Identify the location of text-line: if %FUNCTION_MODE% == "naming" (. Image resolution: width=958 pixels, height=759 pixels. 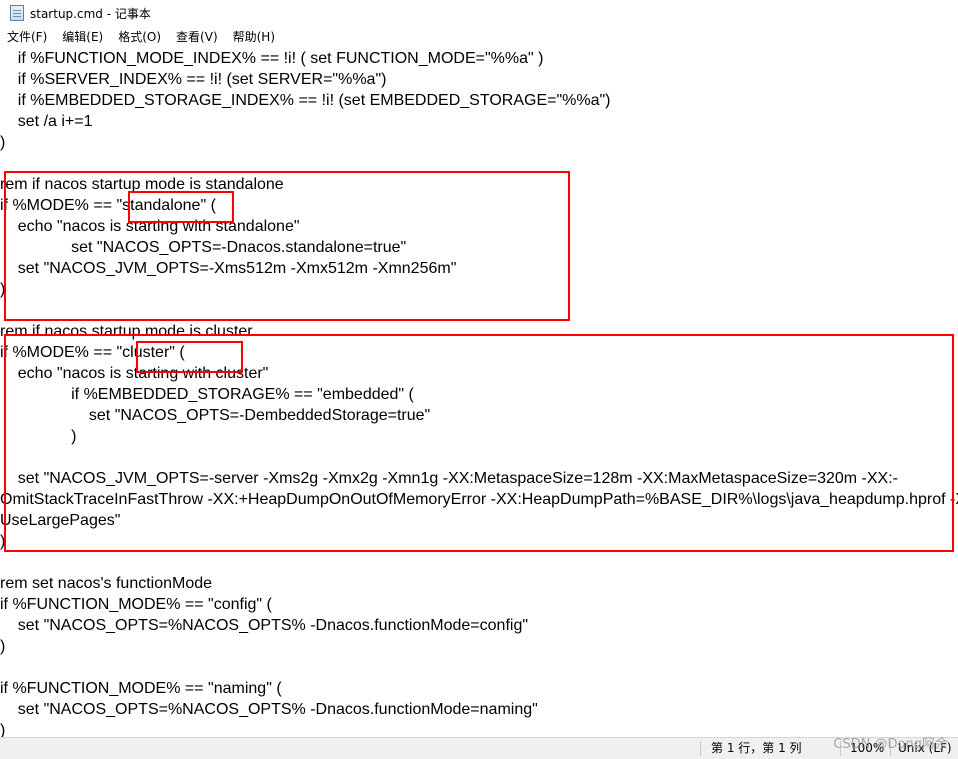
(141, 688).